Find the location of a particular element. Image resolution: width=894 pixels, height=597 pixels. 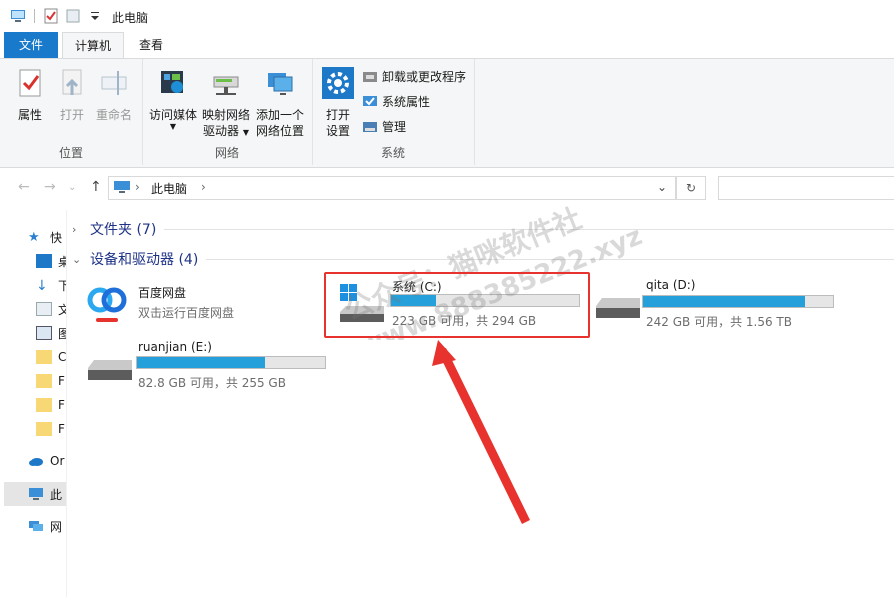

group-label-system: 系统 is located at coordinates (392, 153).